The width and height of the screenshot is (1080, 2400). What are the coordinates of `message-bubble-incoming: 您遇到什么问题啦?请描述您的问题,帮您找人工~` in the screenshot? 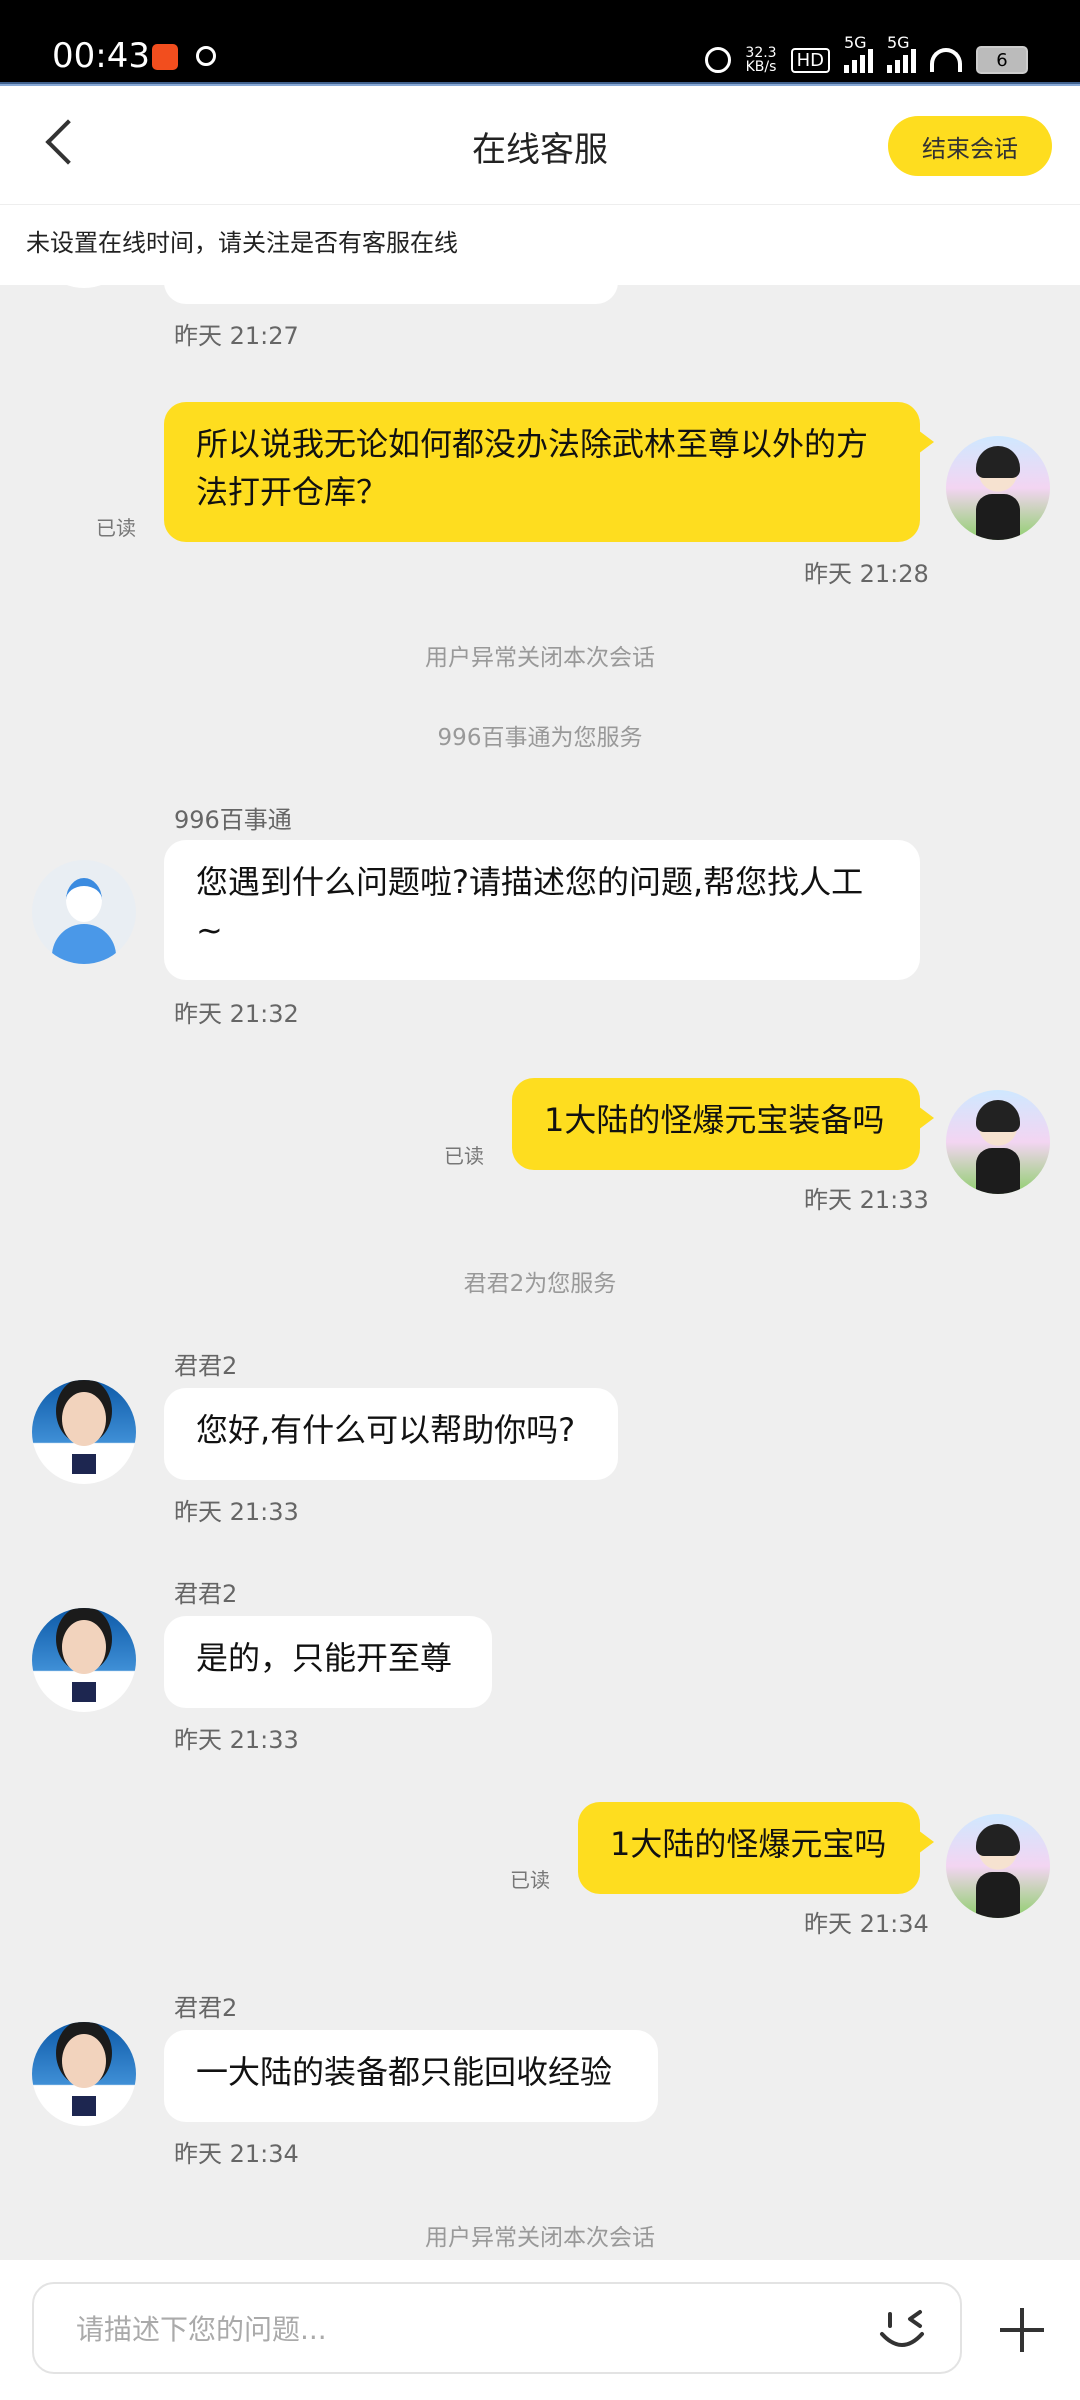 It's located at (542, 910).